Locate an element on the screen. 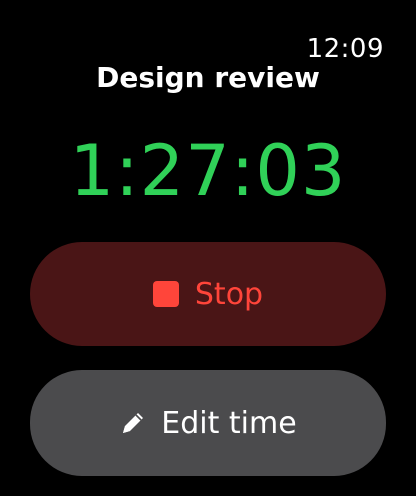  stop-button-label: Stop is located at coordinates (229, 294).